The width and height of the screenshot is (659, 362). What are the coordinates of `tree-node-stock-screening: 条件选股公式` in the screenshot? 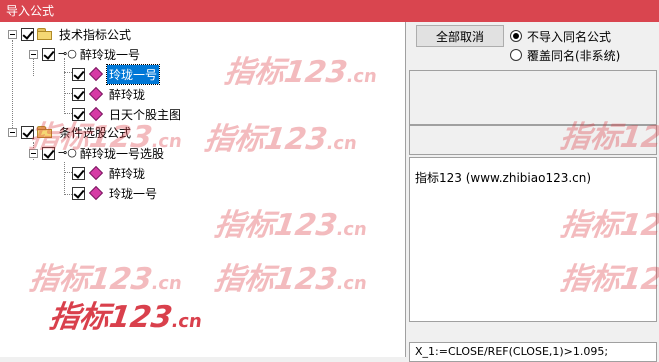 It's located at (70, 132).